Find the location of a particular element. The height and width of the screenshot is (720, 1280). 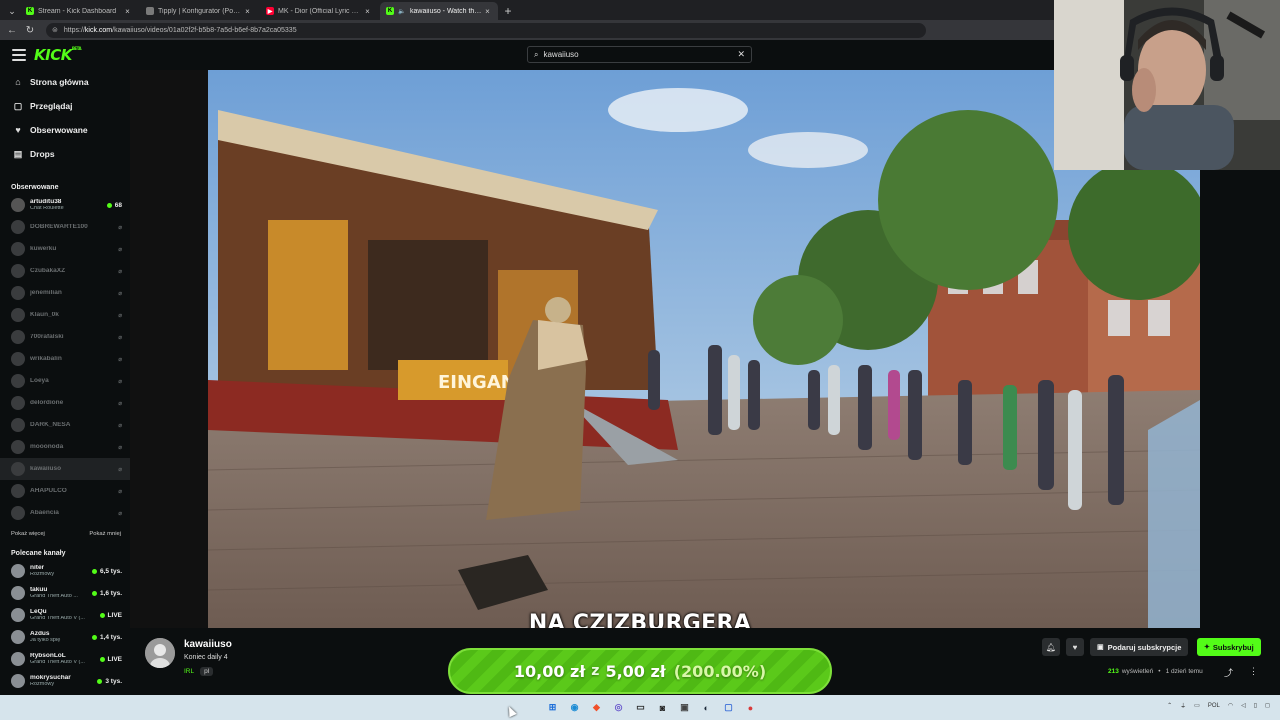

followed-channel: Abaencia ⌀ is located at coordinates (65, 513).